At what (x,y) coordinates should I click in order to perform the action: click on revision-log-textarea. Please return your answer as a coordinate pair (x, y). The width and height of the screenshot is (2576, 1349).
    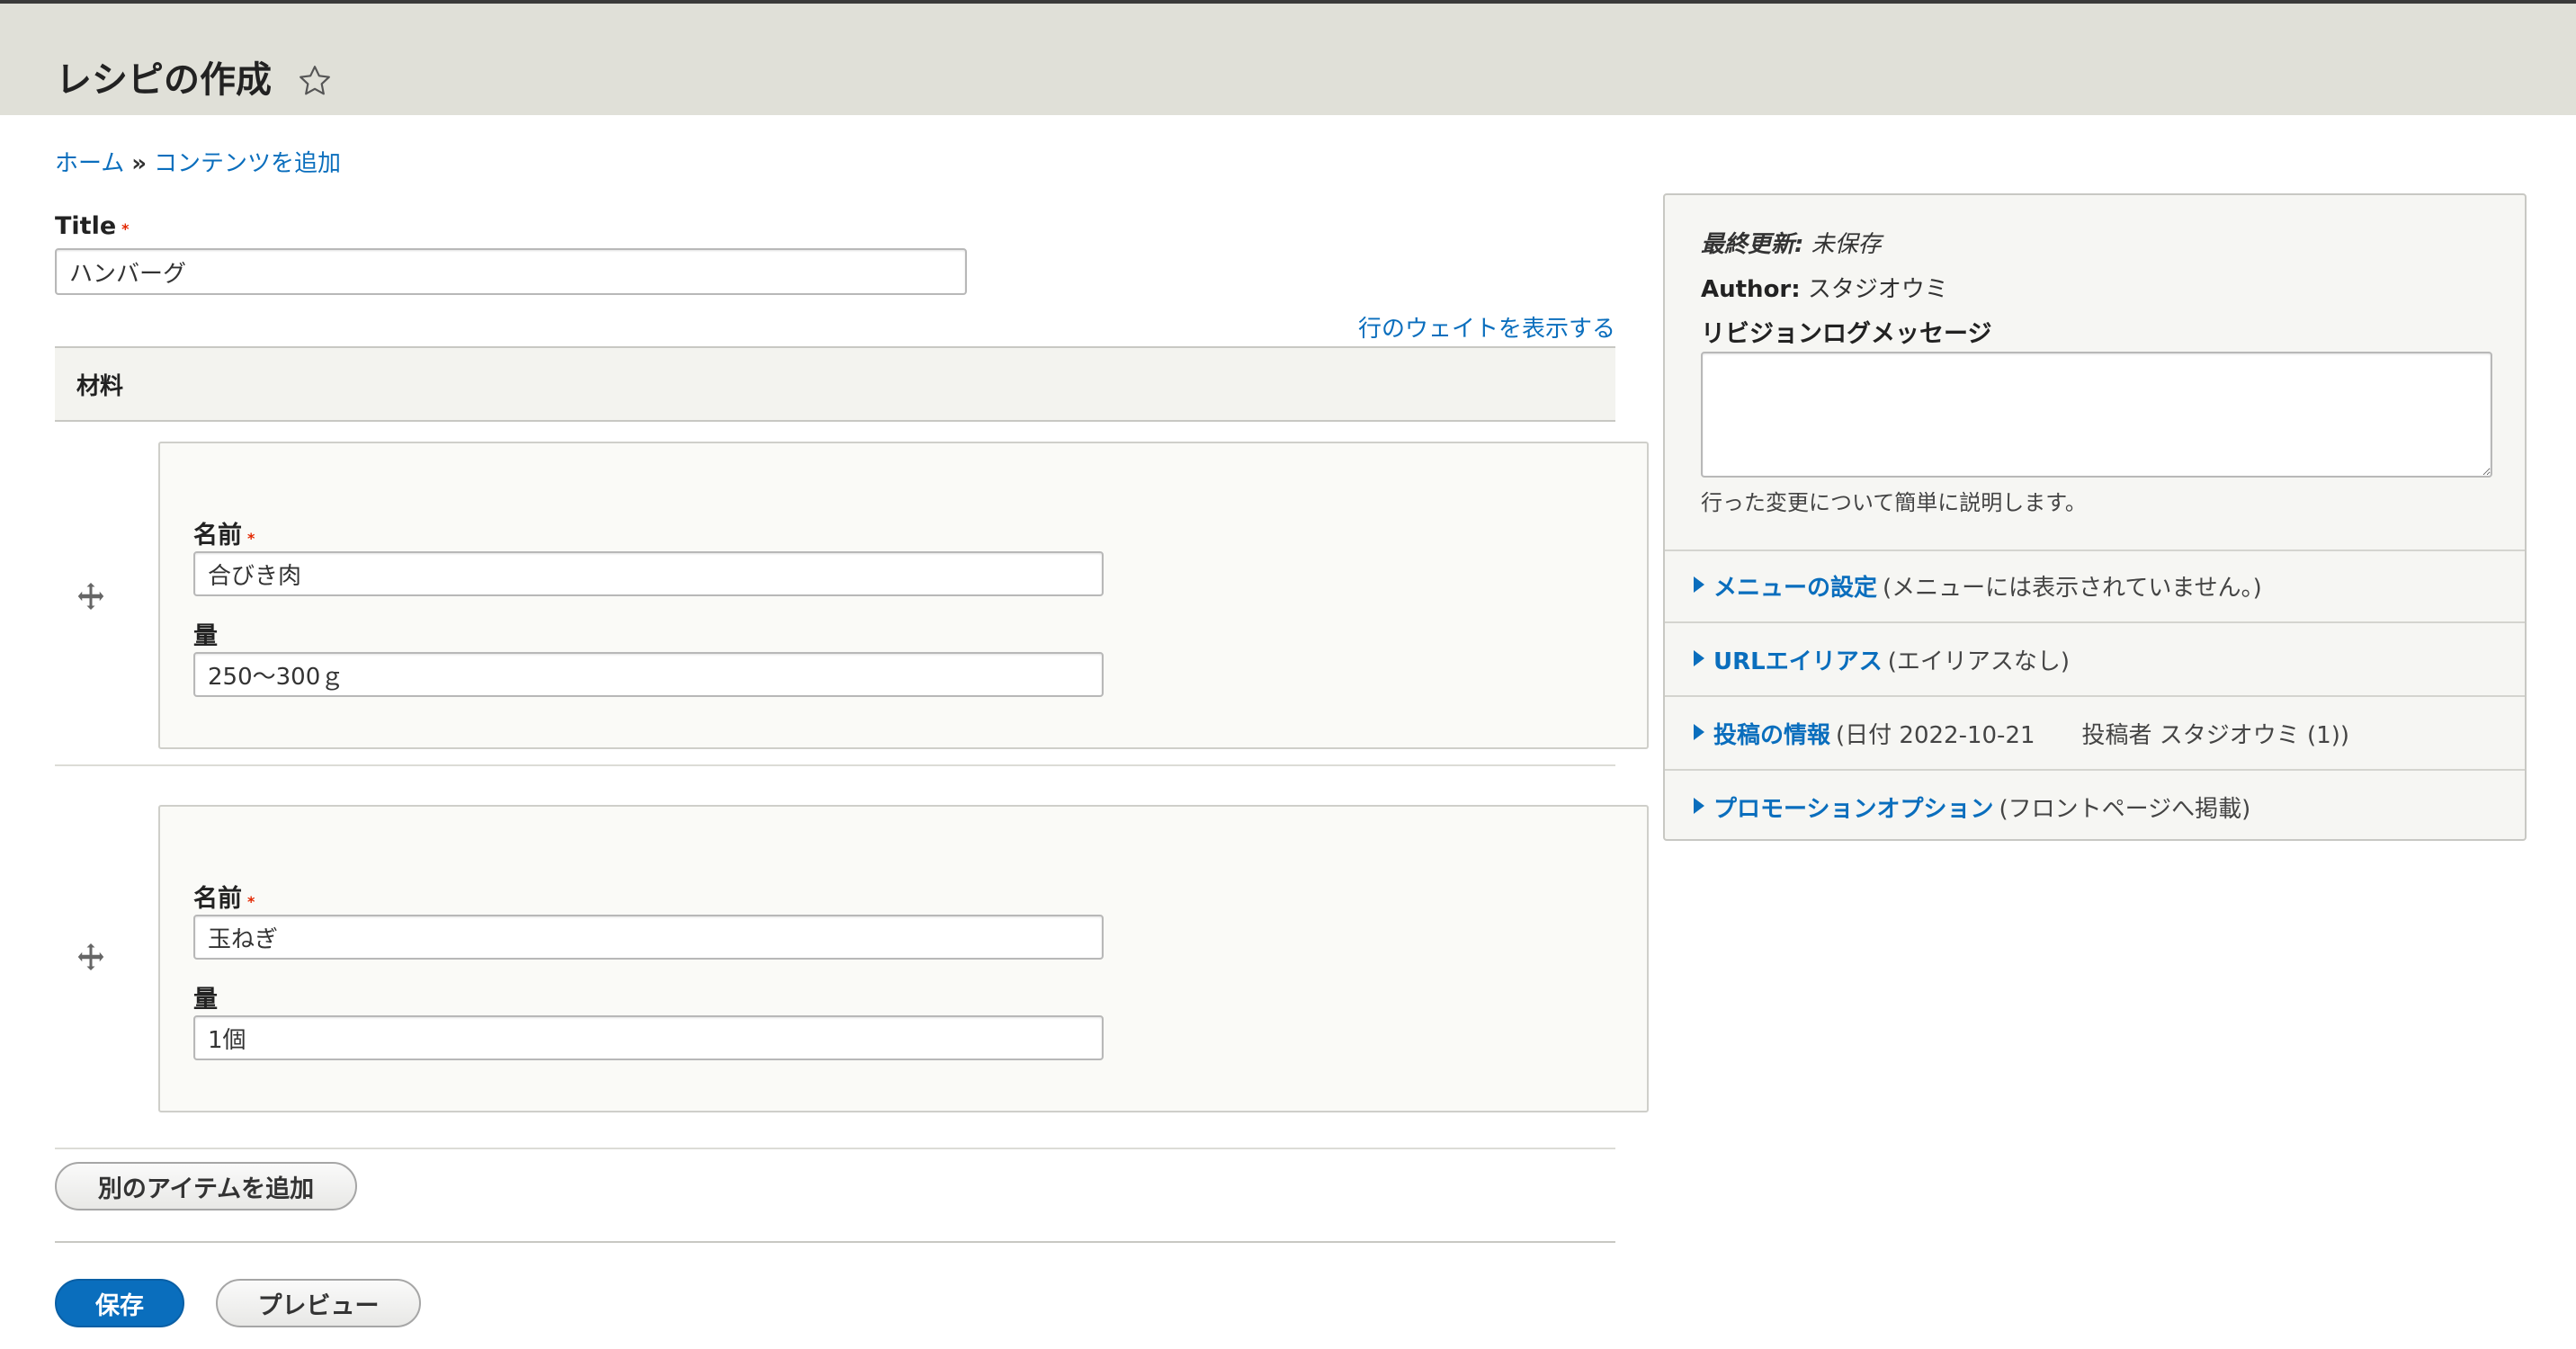
    Looking at the image, I should click on (2096, 415).